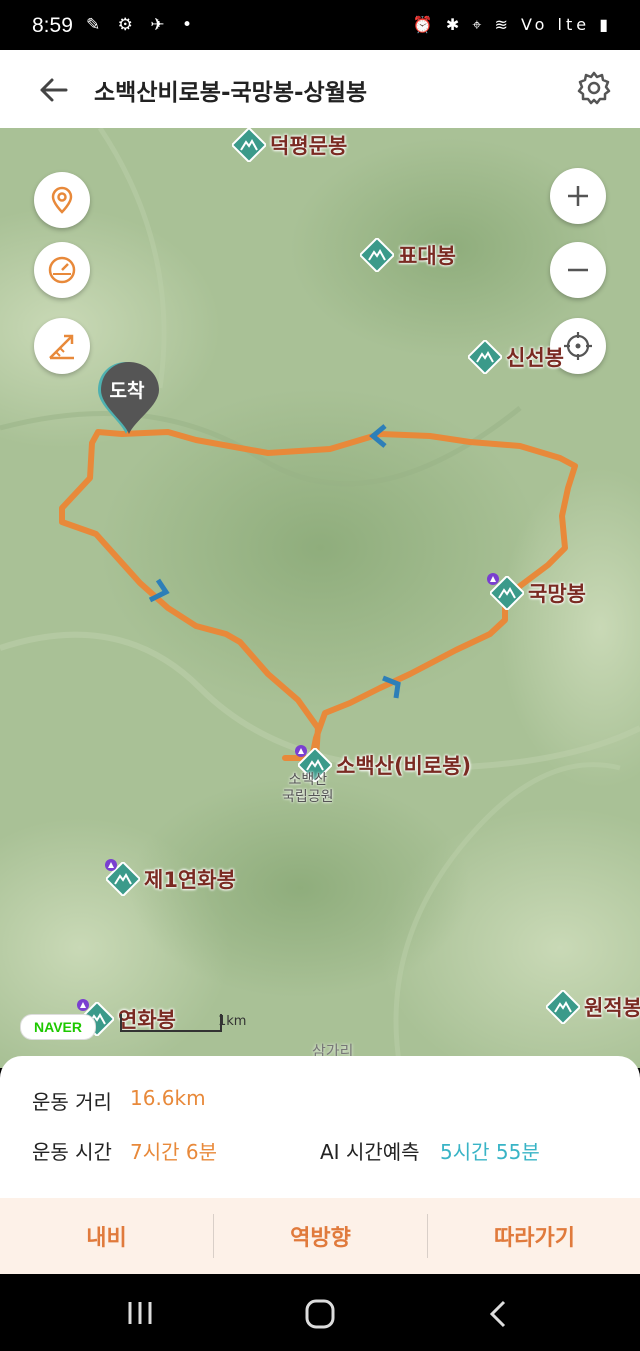  I want to click on zoom-in-button, so click(578, 196).